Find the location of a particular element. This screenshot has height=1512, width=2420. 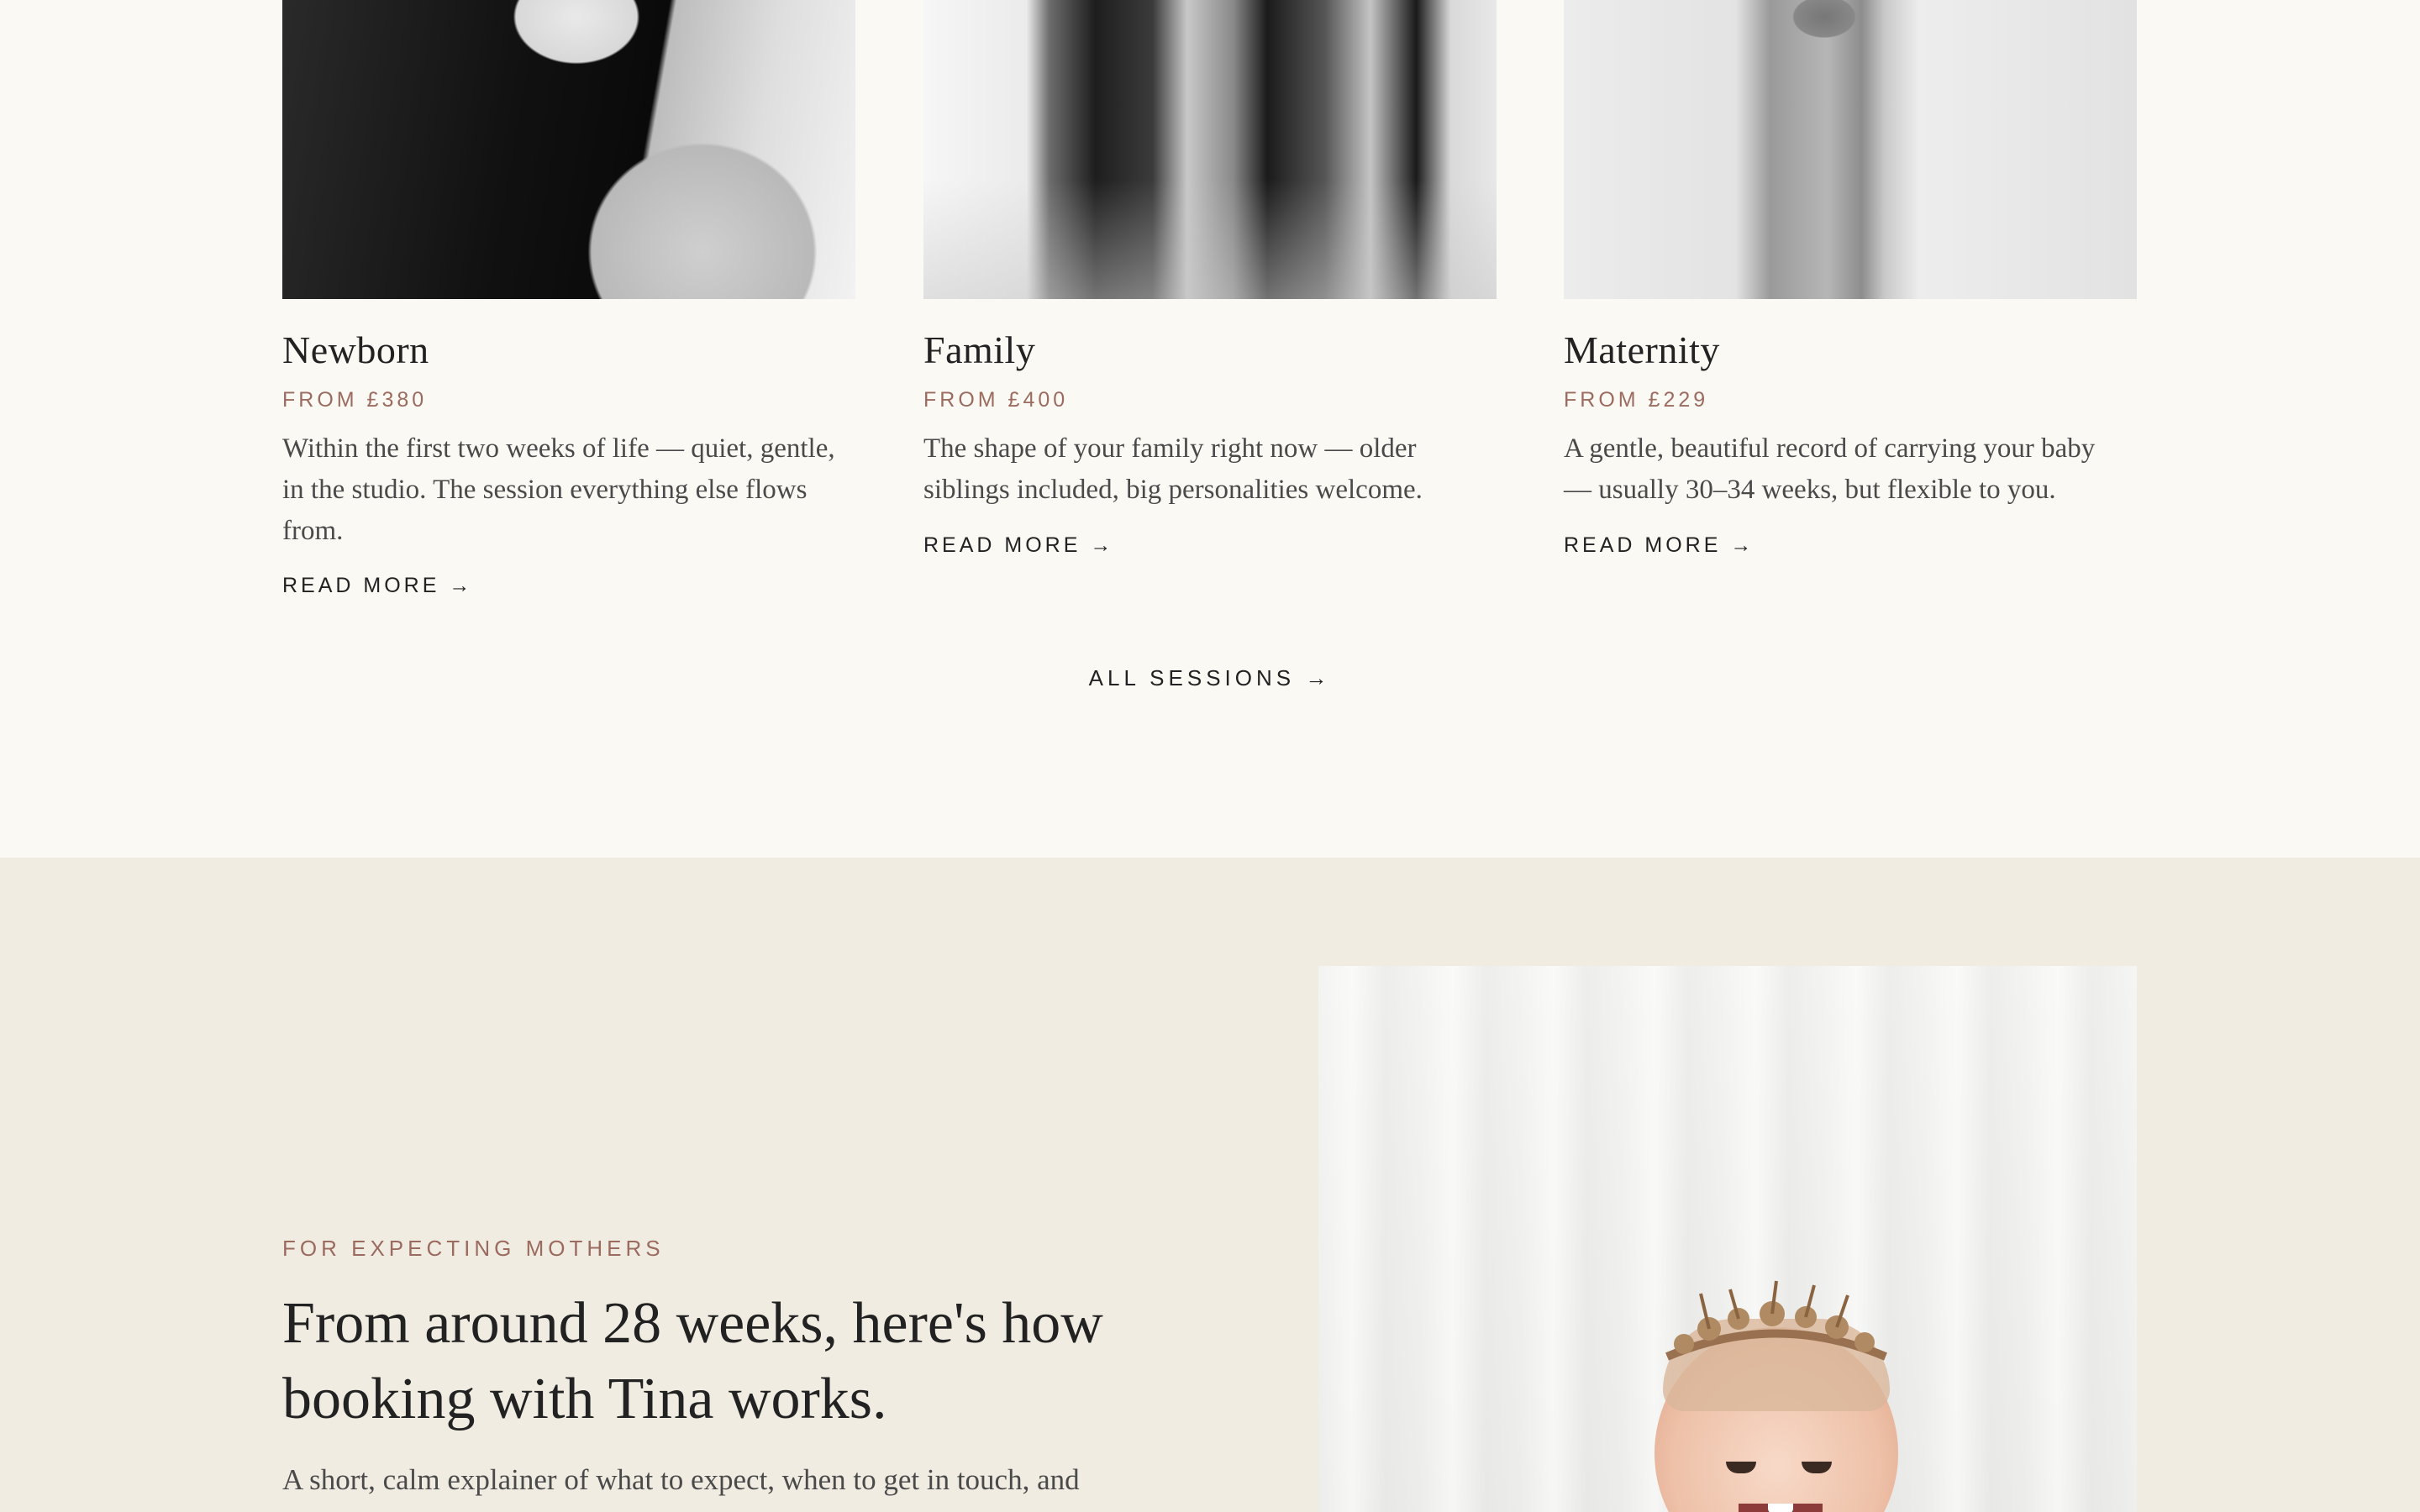

family-photo is located at coordinates (1210, 149).